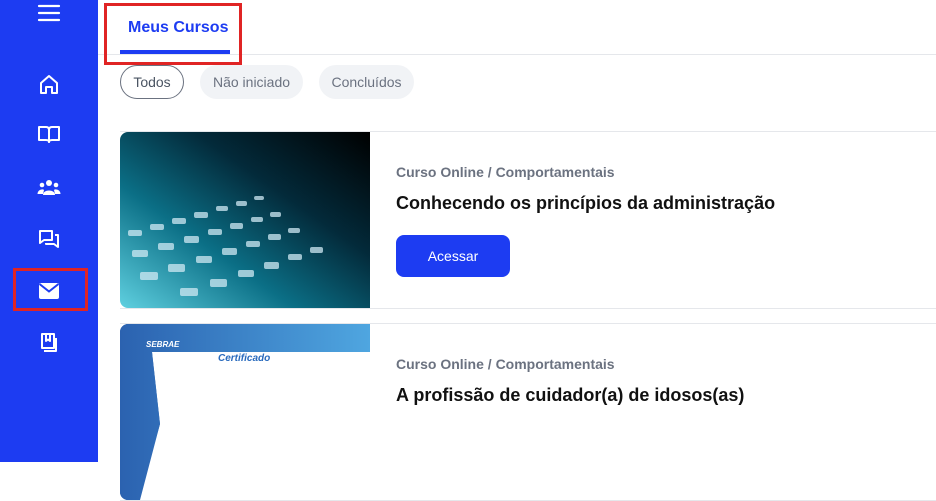 The height and width of the screenshot is (501, 936). Describe the element at coordinates (251, 82) in the screenshot. I see `filter-nao-iniciado: Não iniciado` at that location.